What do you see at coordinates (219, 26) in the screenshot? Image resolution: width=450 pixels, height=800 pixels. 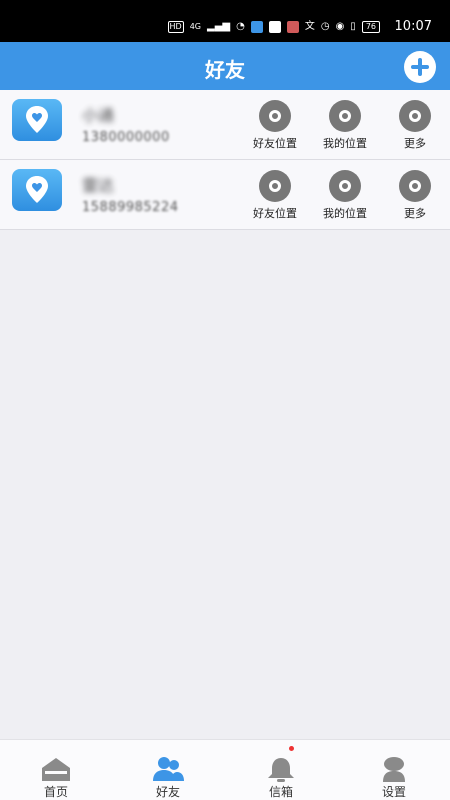 I see `signal-icon: ▂▄▆` at bounding box center [219, 26].